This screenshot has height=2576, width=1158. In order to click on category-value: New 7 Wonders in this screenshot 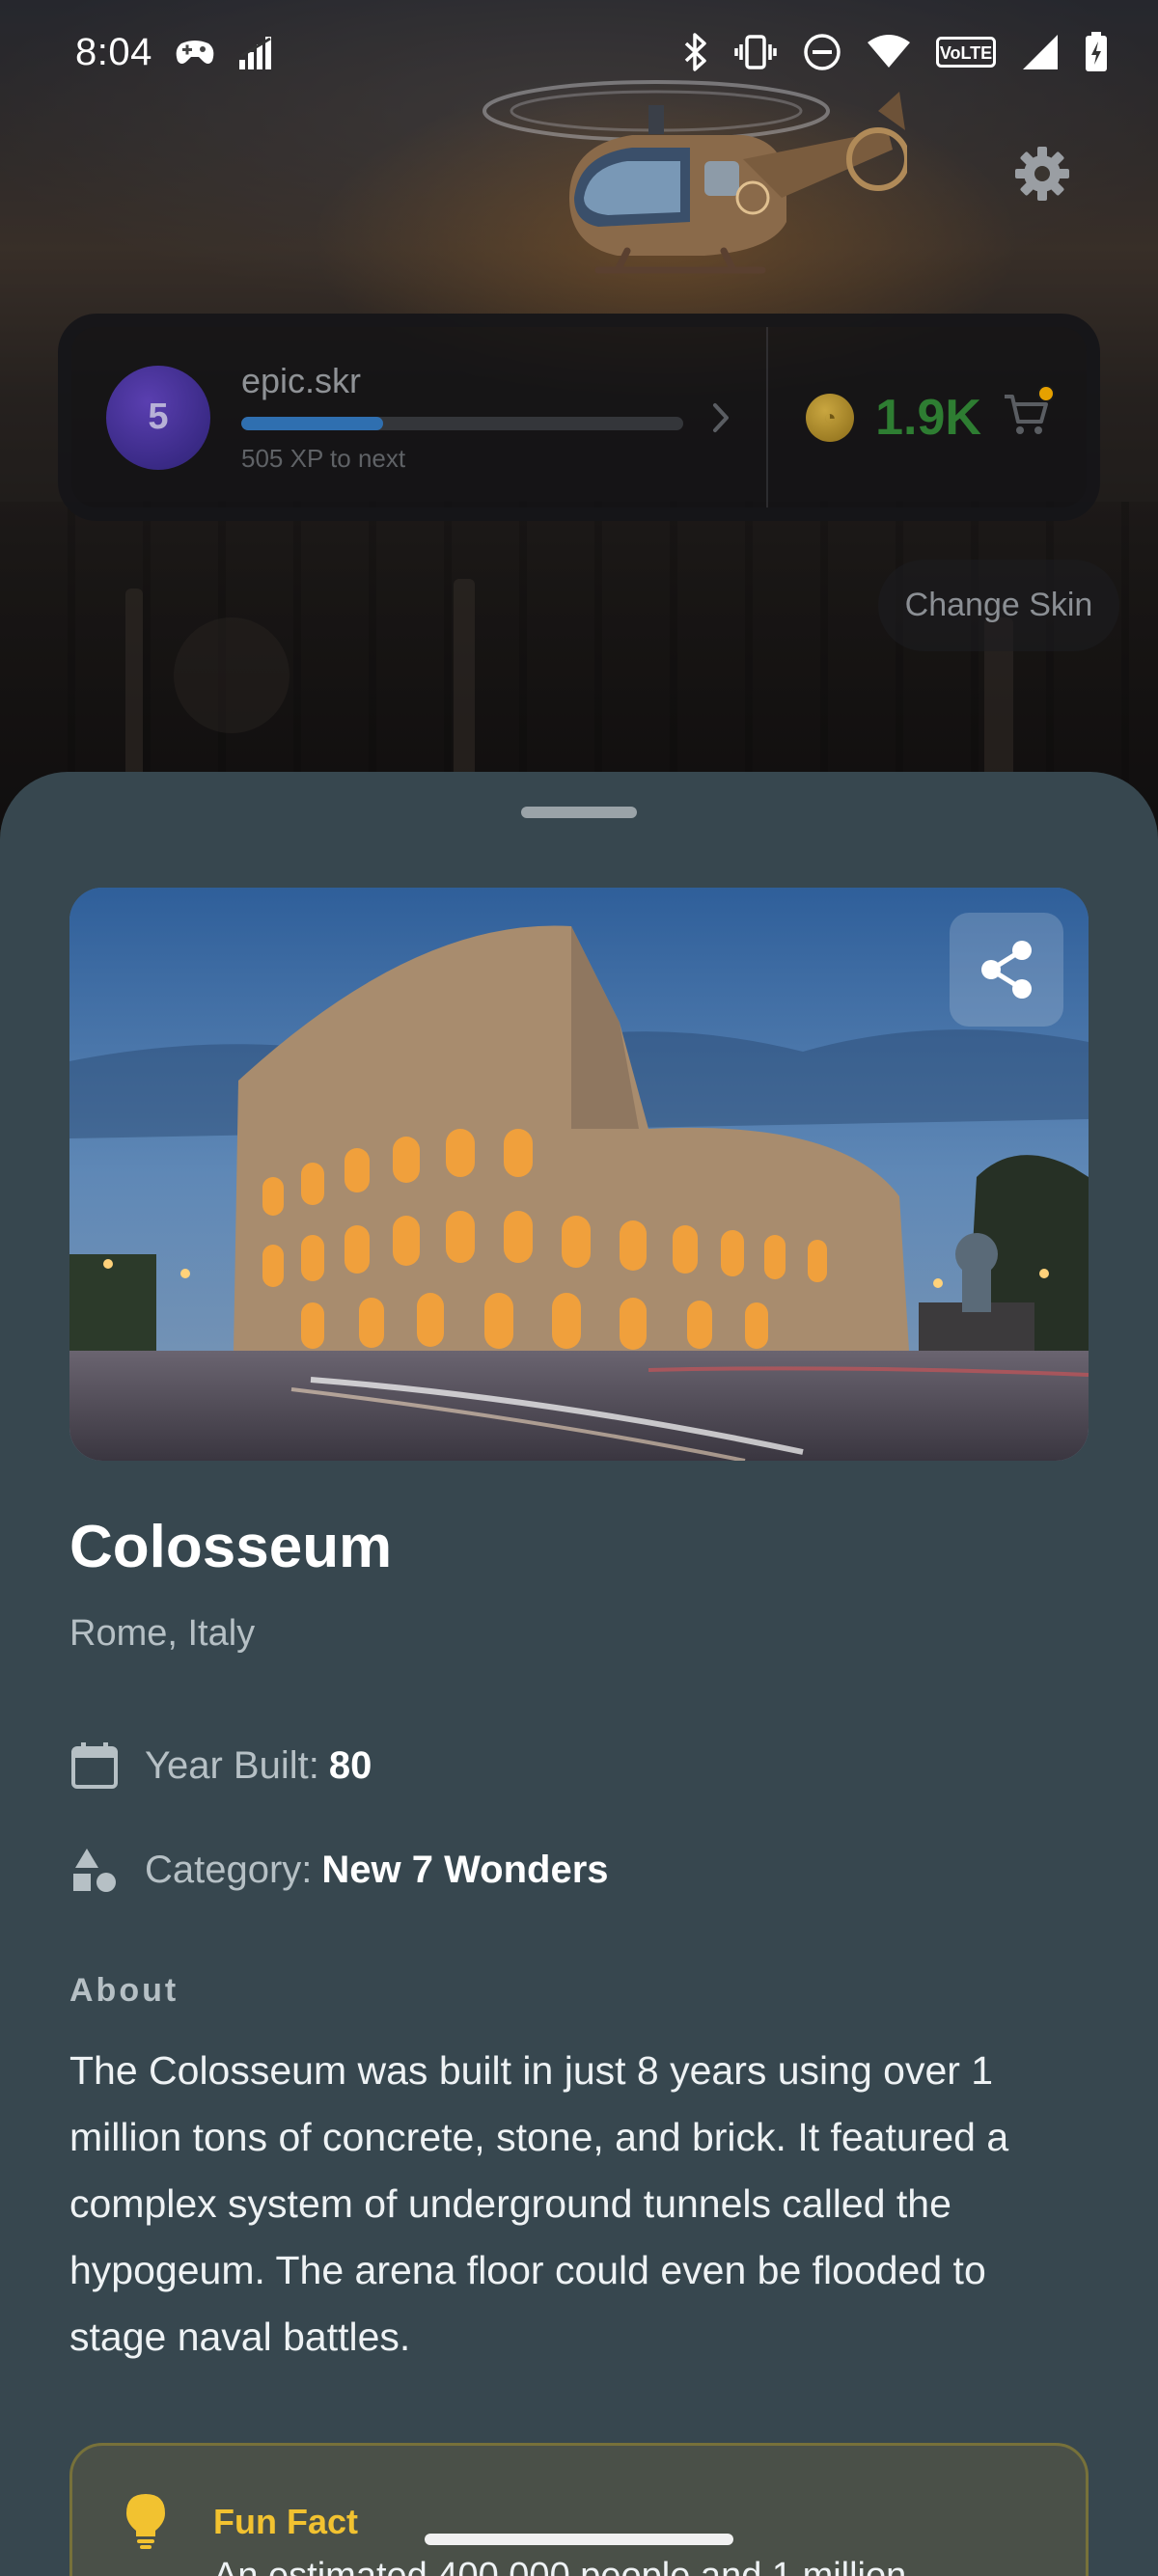, I will do `click(465, 1870)`.